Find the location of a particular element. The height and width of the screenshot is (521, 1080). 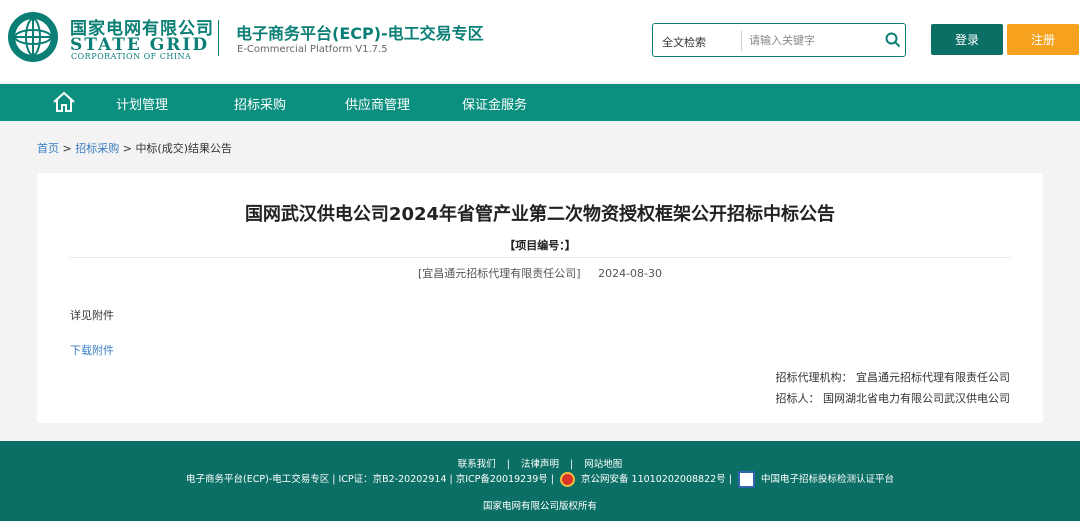

footer-link-legal: 法律声明 is located at coordinates (540, 464).